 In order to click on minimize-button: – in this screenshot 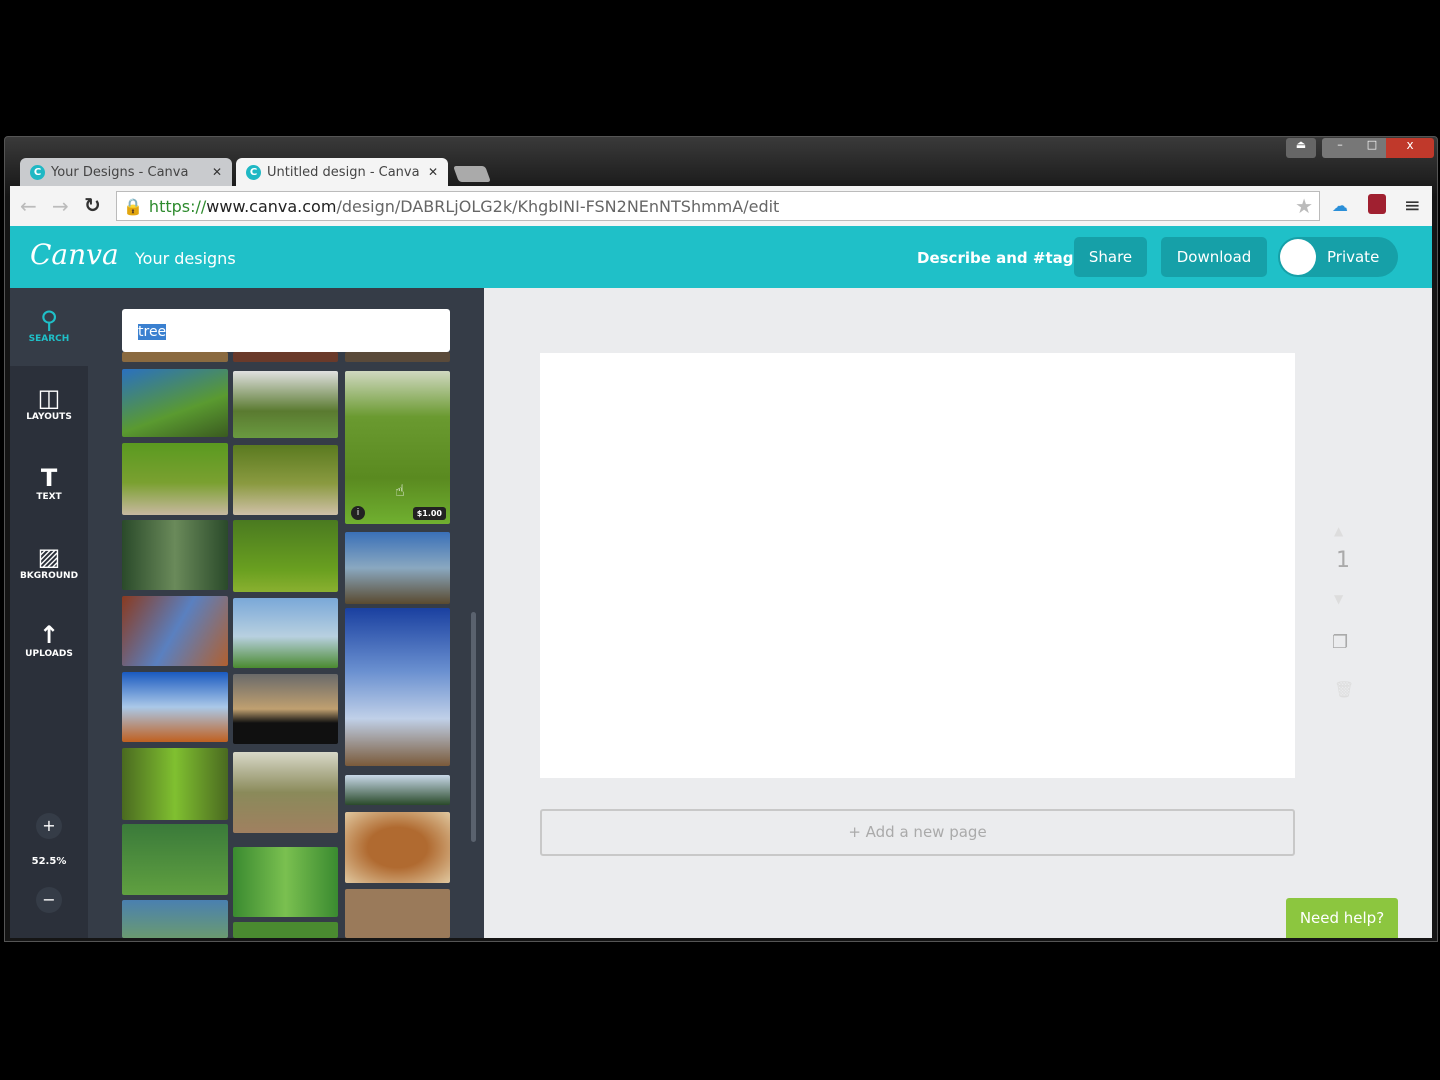, I will do `click(1340, 148)`.